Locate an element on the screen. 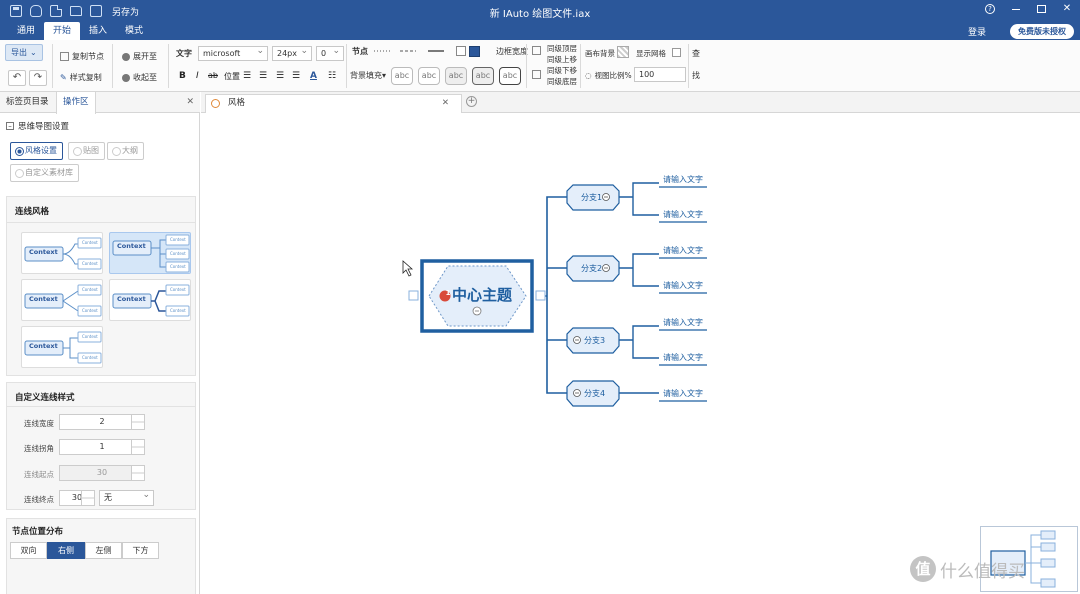 This screenshot has width=1080, height=594. maximize-icon is located at coordinates (1041, 9).